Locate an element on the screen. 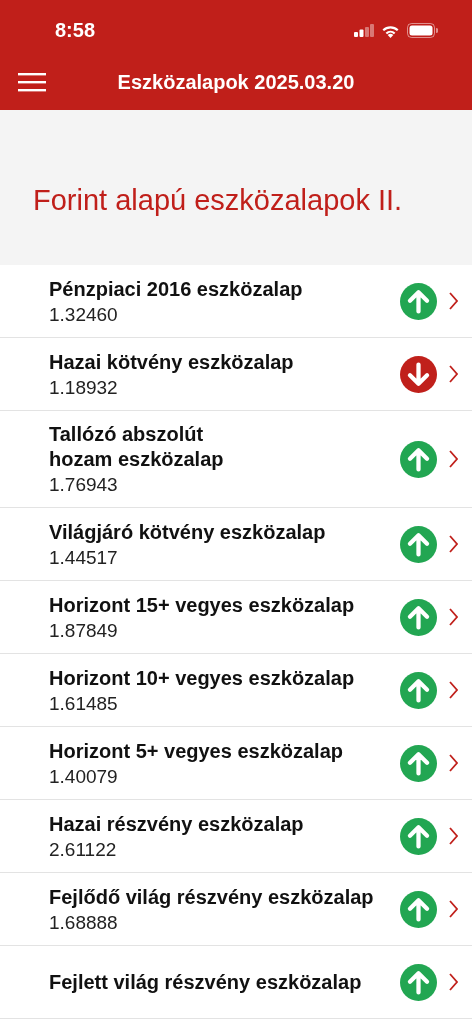 The width and height of the screenshot is (472, 1024). fund-name: Fejlett világ részvény eszközalap is located at coordinates (206, 982).